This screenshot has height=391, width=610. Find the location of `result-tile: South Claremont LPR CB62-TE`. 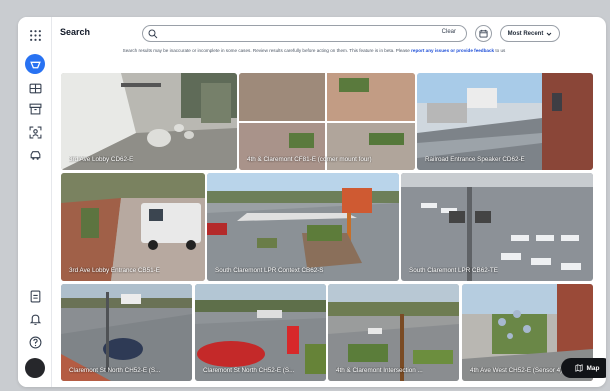

result-tile: South Claremont LPR CB62-TE is located at coordinates (497, 227).